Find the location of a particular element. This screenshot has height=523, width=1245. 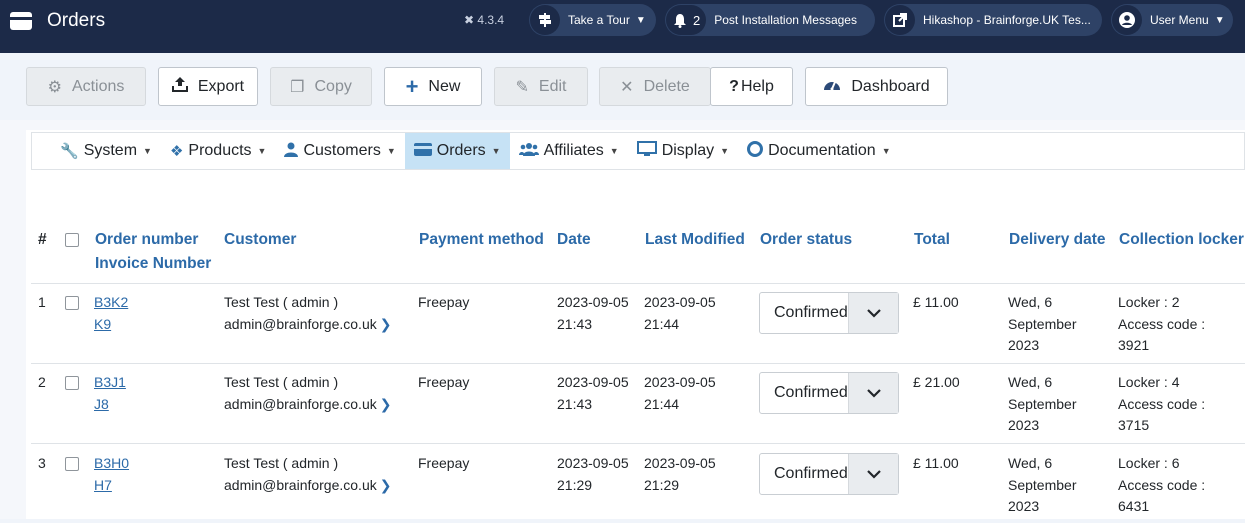

select-all-checkbox is located at coordinates (72, 240).